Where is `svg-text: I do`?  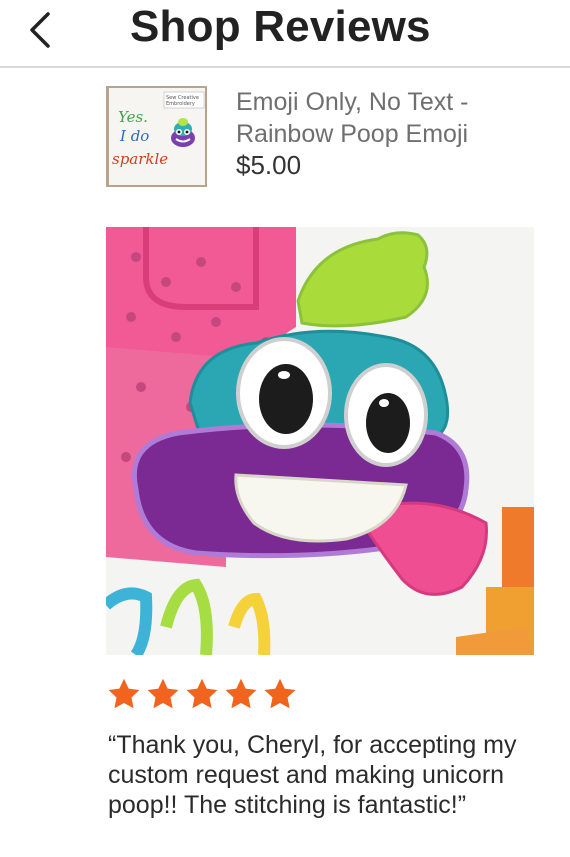
svg-text: I do is located at coordinates (134, 136).